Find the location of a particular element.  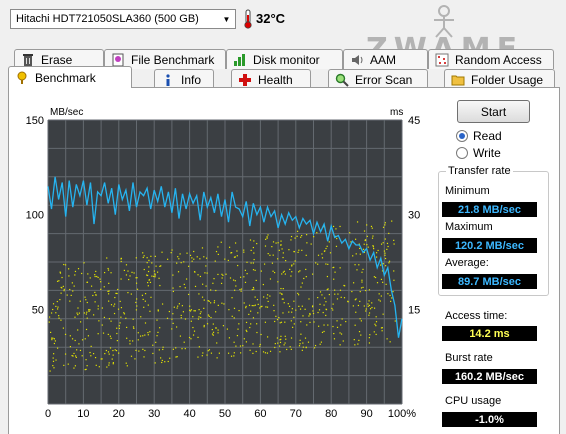

write-radio-dot is located at coordinates (462, 153).